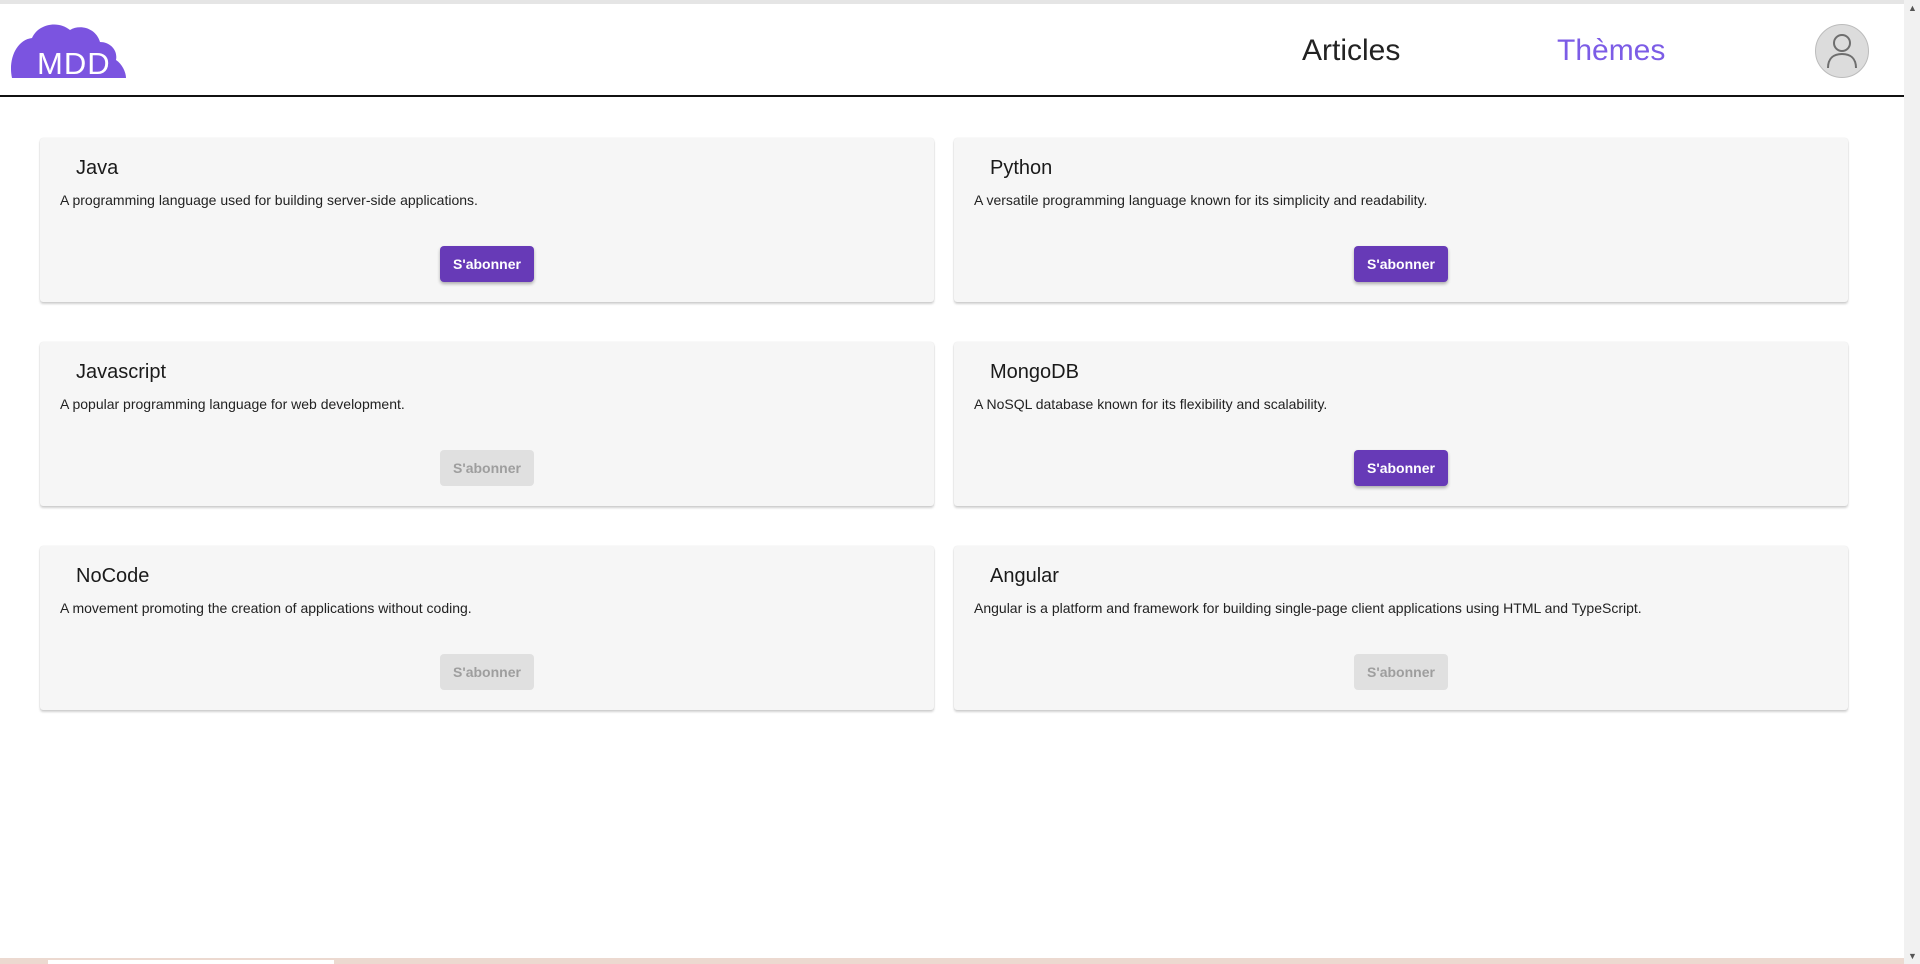 The image size is (1920, 964). What do you see at coordinates (1912, 482) in the screenshot?
I see `scrollbar: ▲ ▼` at bounding box center [1912, 482].